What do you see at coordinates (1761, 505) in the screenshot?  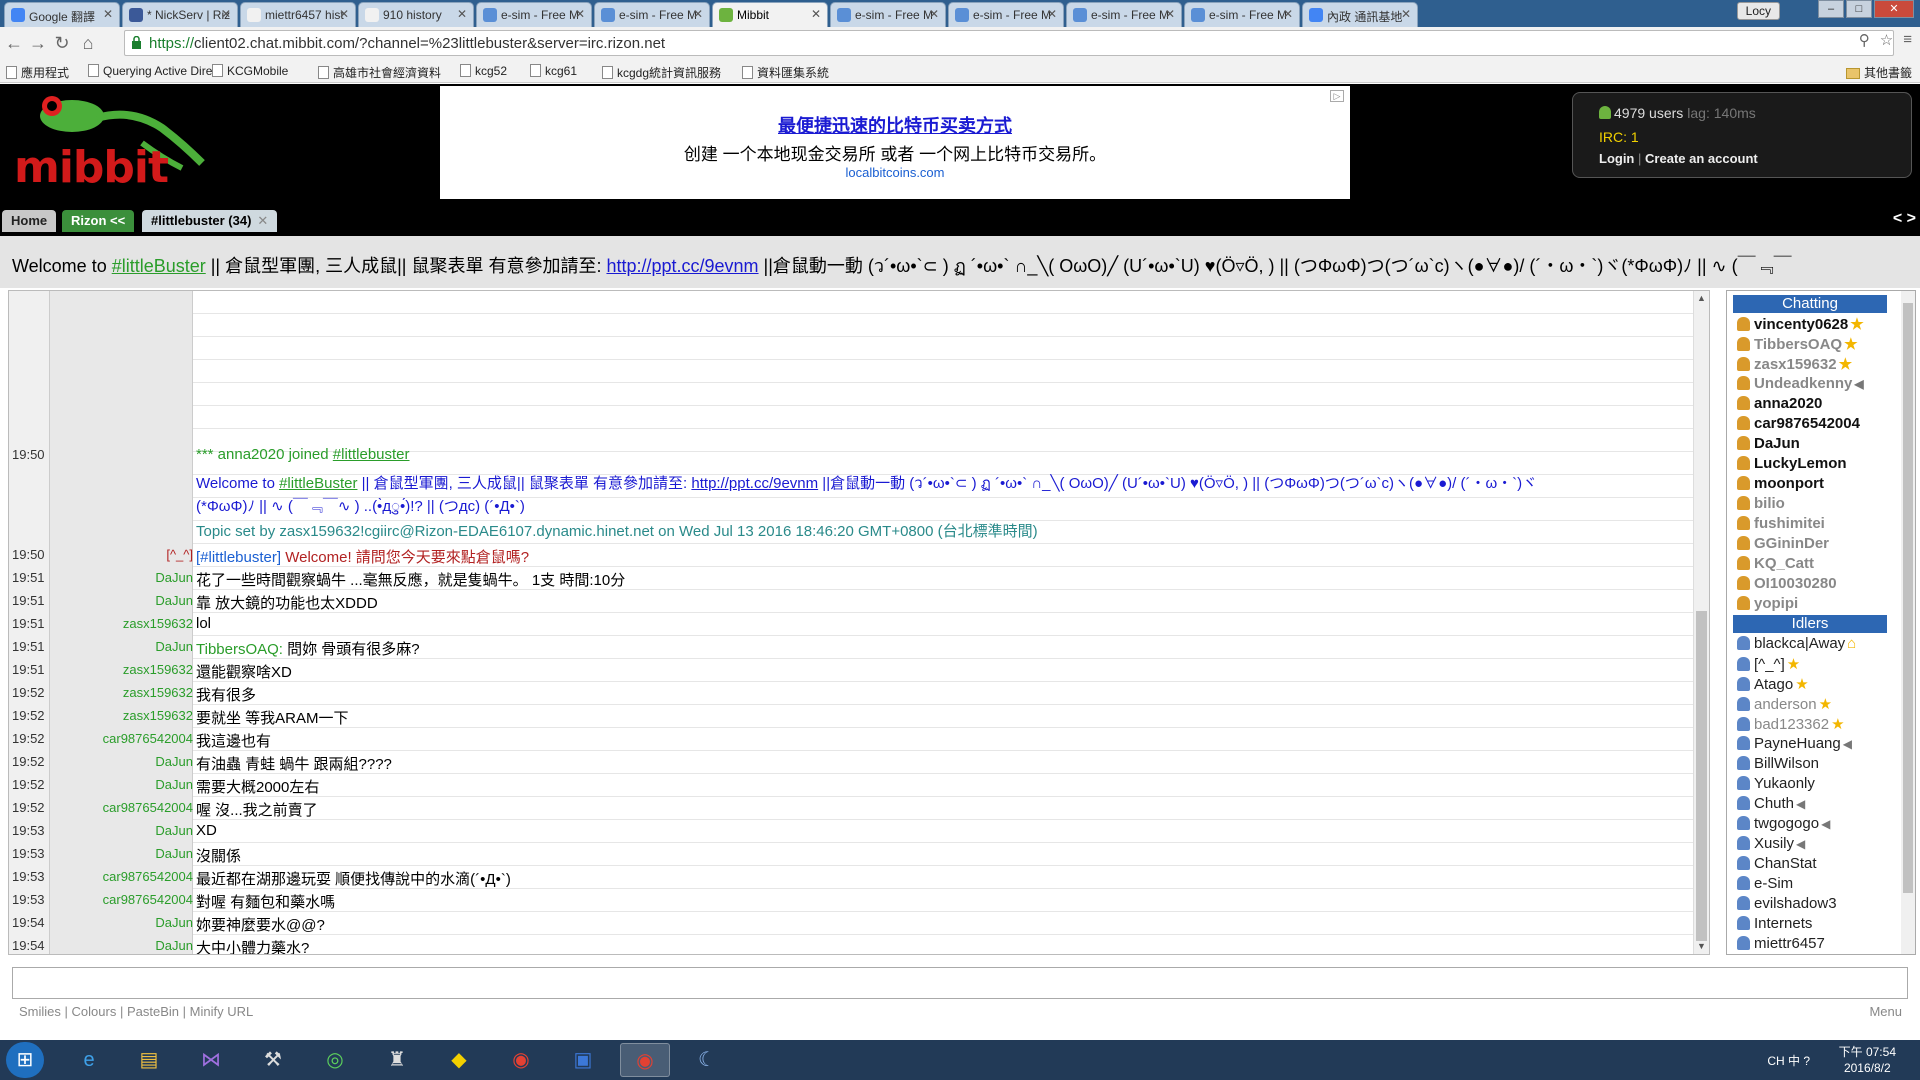 I see `user-list-item: bilio` at bounding box center [1761, 505].